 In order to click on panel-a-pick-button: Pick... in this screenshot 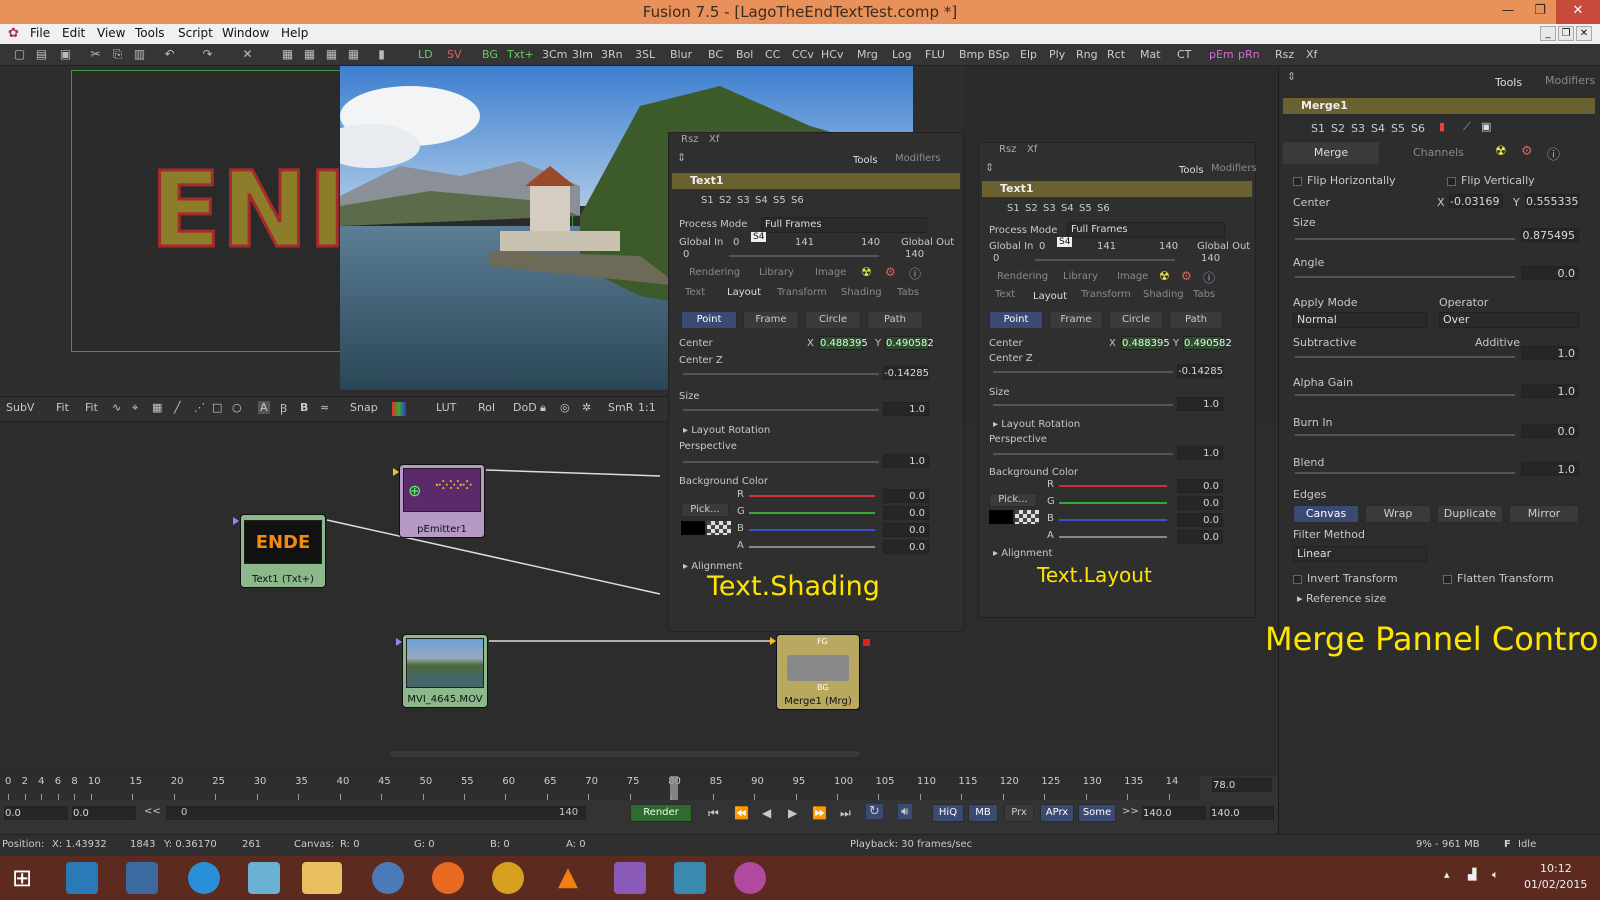, I will do `click(705, 510)`.